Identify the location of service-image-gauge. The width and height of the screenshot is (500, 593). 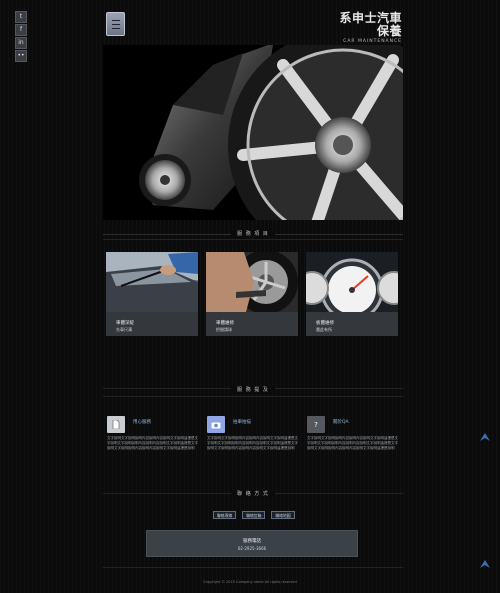
(352, 287).